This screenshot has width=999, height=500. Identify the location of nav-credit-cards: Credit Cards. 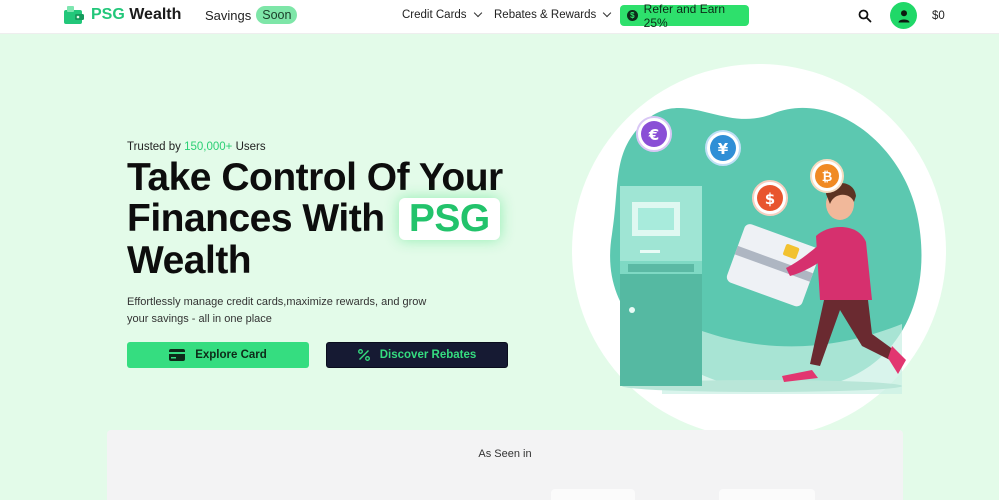
(442, 14).